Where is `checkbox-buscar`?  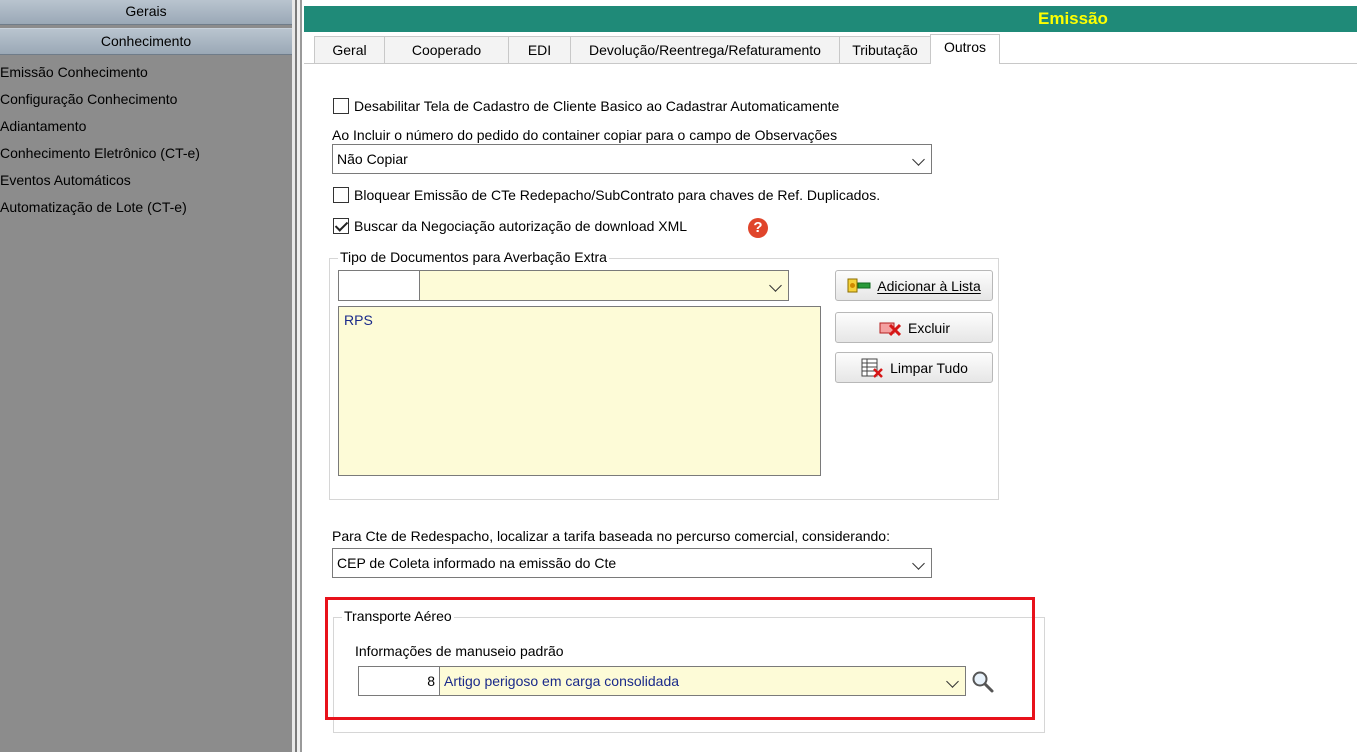
checkbox-buscar is located at coordinates (341, 226).